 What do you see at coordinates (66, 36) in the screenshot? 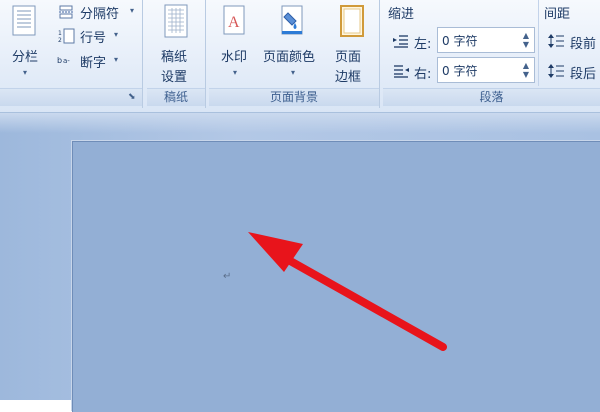
I see `line-numbers-icon: 1 2` at bounding box center [66, 36].